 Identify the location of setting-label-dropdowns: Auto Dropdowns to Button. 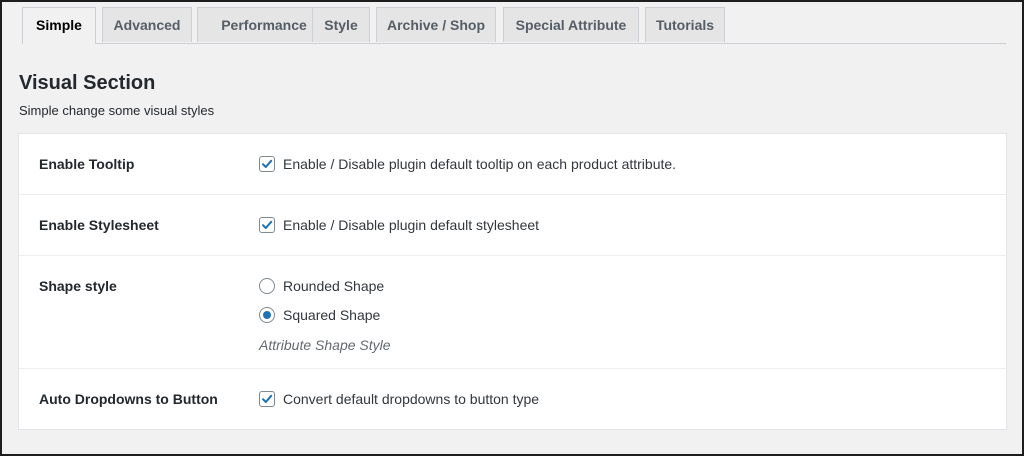
(128, 399).